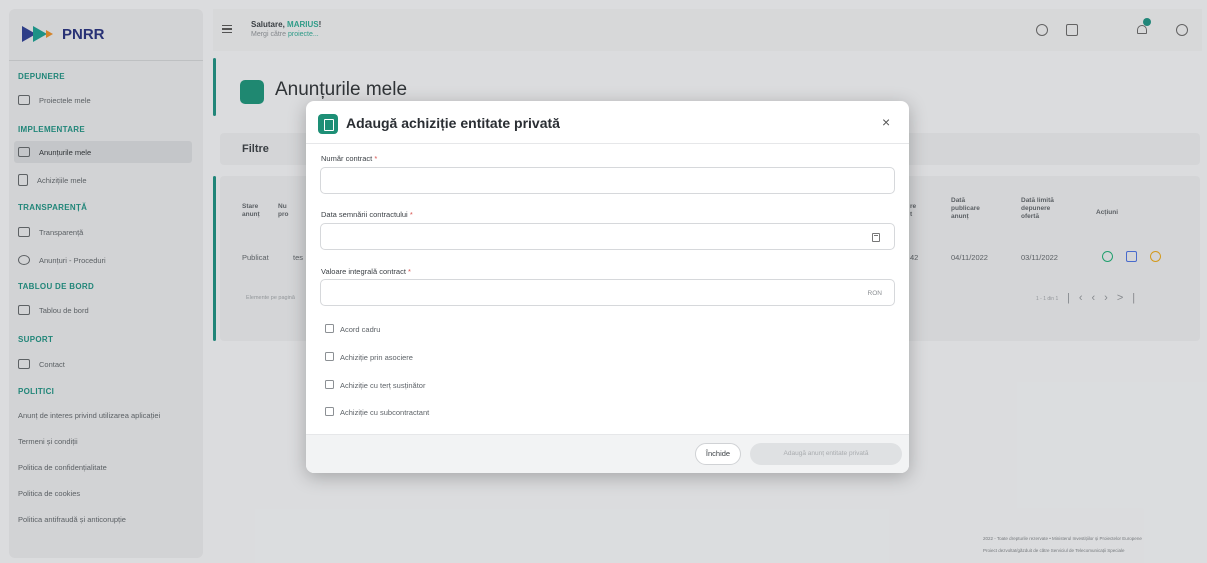 The image size is (1207, 563). What do you see at coordinates (329, 356) in the screenshot?
I see `checkbox-asociere` at bounding box center [329, 356].